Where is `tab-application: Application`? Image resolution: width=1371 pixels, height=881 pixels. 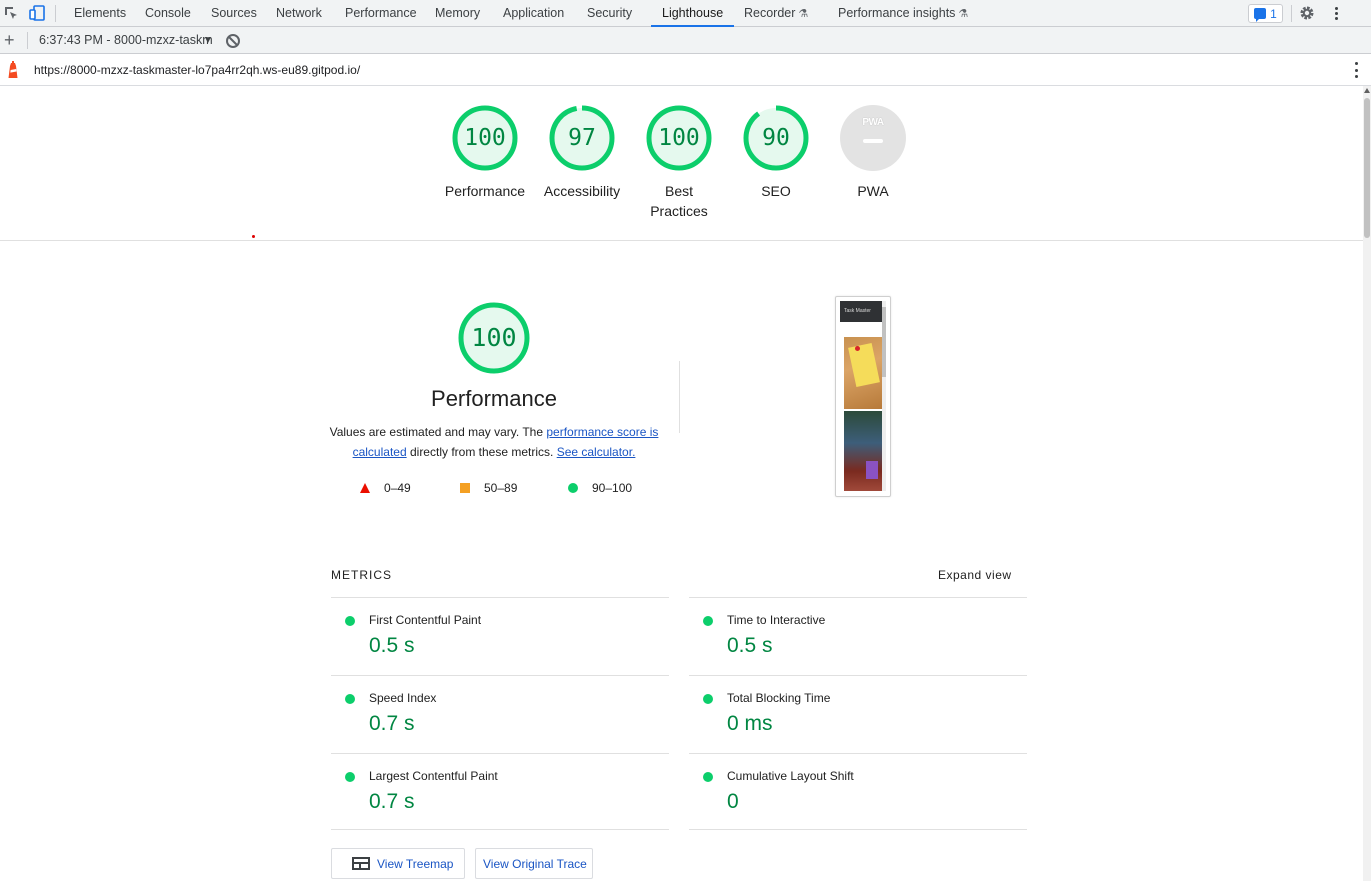 tab-application: Application is located at coordinates (533, 13).